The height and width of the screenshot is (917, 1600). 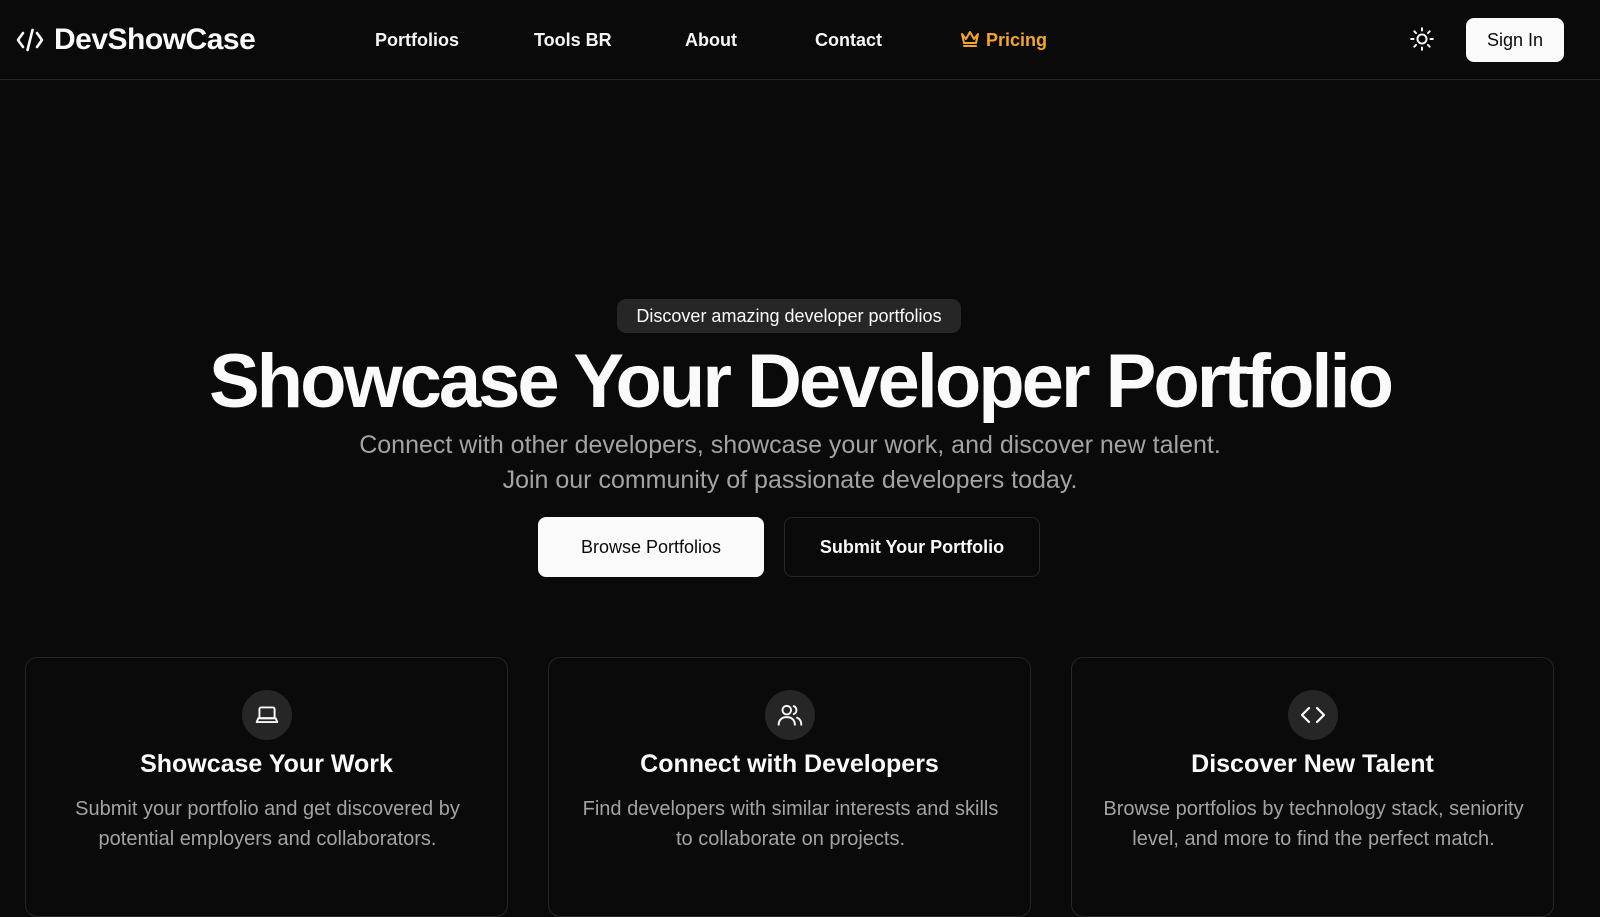 I want to click on nav-link-about: About, so click(x=711, y=40).